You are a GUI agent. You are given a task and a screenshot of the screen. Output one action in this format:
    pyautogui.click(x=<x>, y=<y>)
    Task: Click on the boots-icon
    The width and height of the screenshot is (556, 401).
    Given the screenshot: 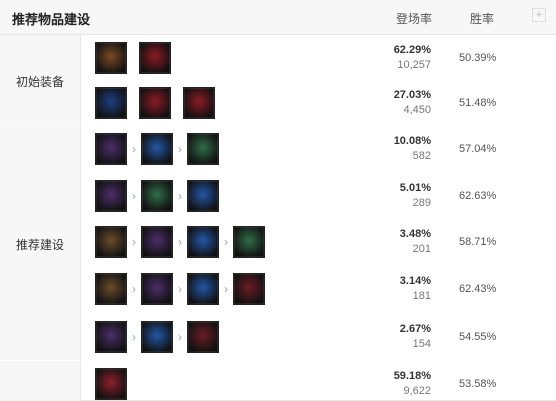 What is the action you would take?
    pyautogui.click(x=111, y=384)
    